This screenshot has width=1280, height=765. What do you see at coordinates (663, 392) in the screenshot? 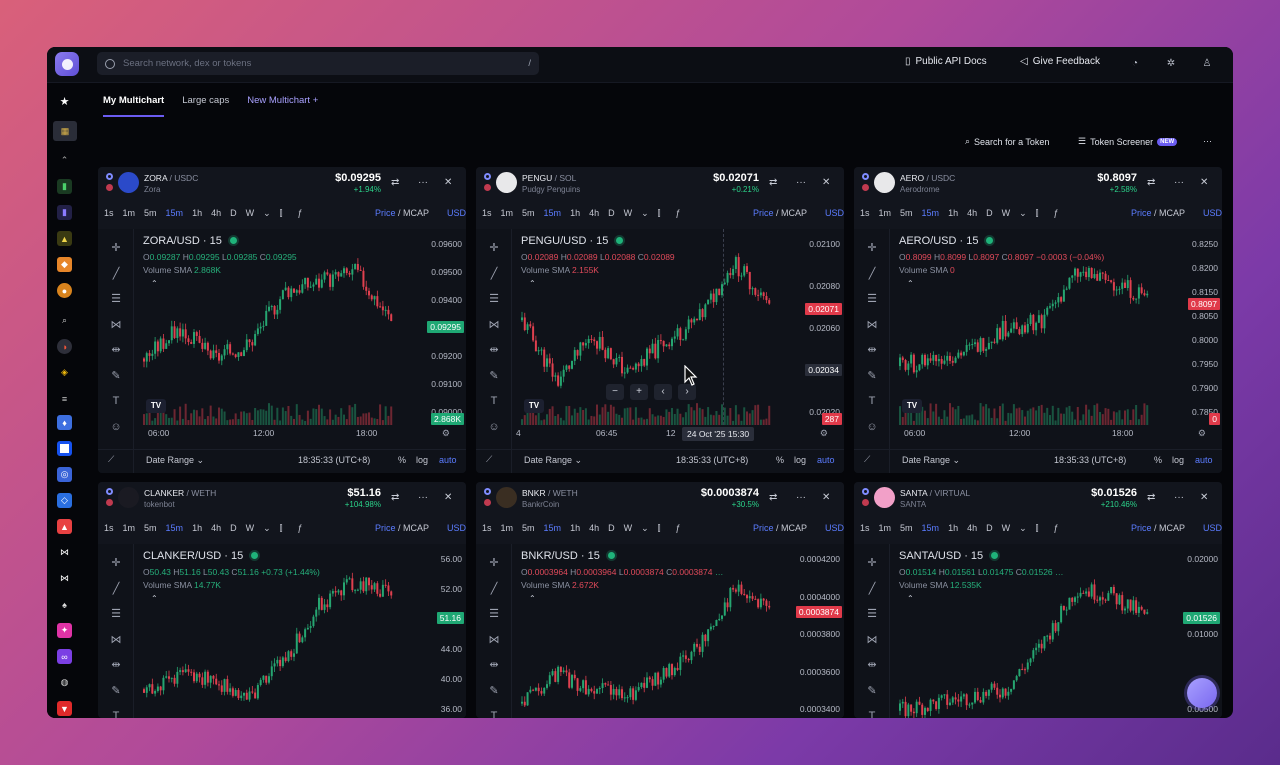
I see `scroll-left-icon: ‹` at bounding box center [663, 392].